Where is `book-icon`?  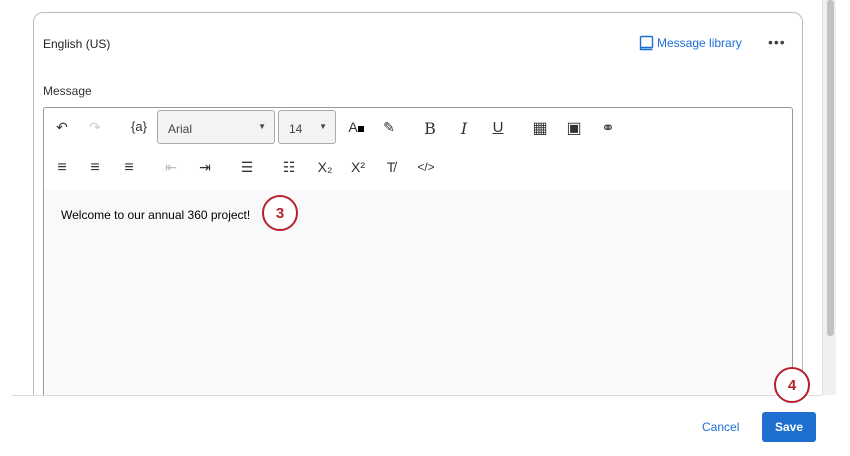 book-icon is located at coordinates (646, 43).